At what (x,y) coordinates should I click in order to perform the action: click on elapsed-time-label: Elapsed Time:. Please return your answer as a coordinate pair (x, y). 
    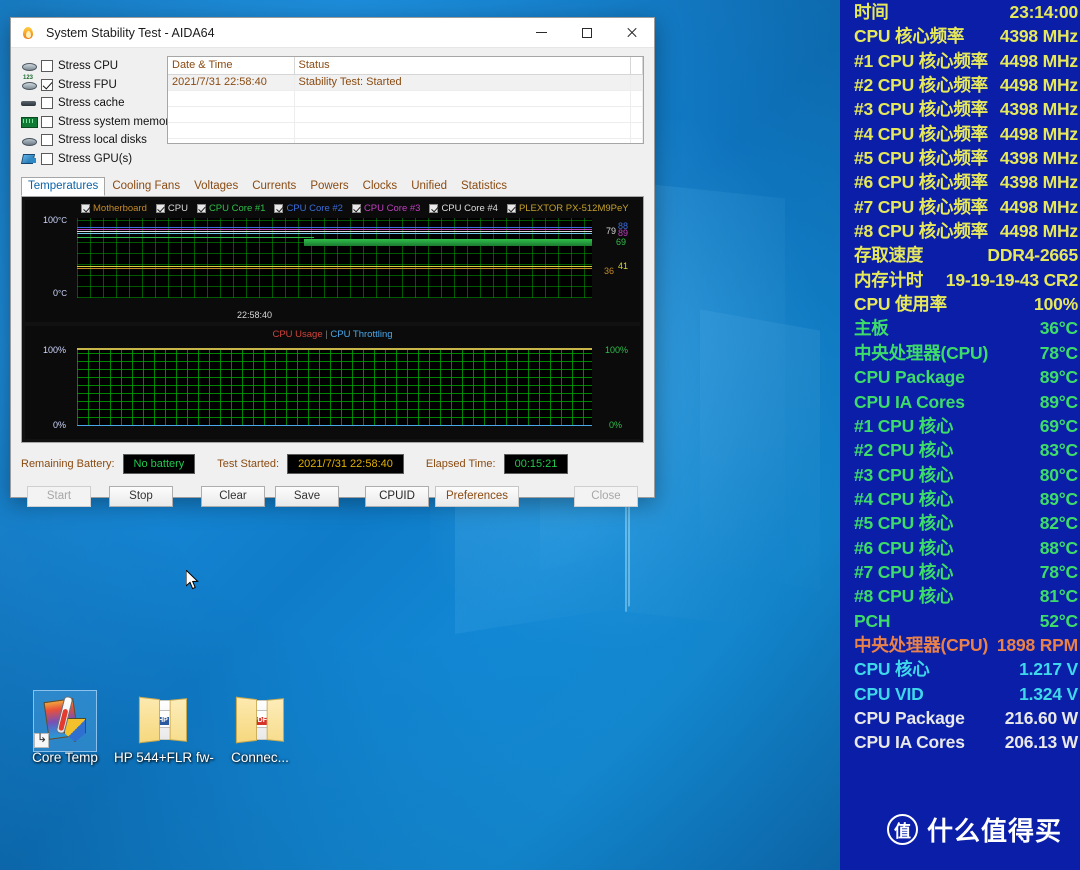
    Looking at the image, I should click on (460, 464).